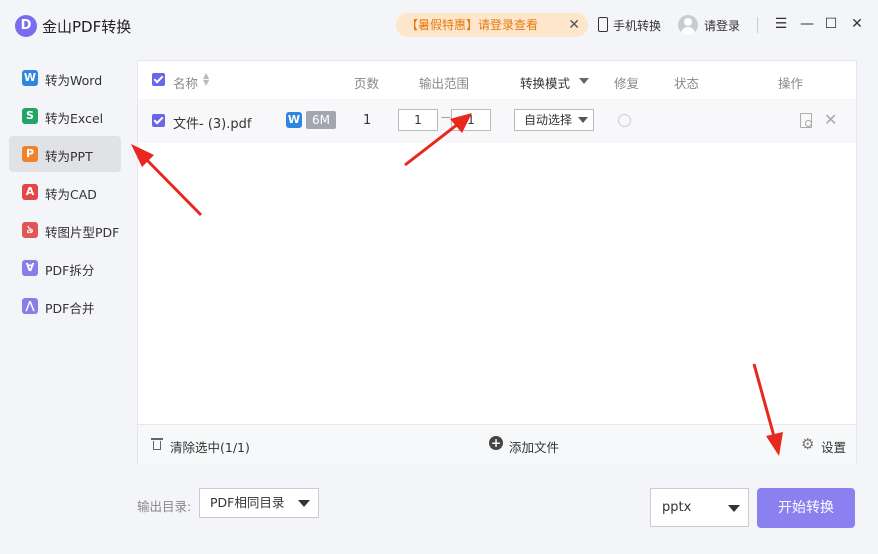  I want to click on header-name: 名称, so click(186, 83).